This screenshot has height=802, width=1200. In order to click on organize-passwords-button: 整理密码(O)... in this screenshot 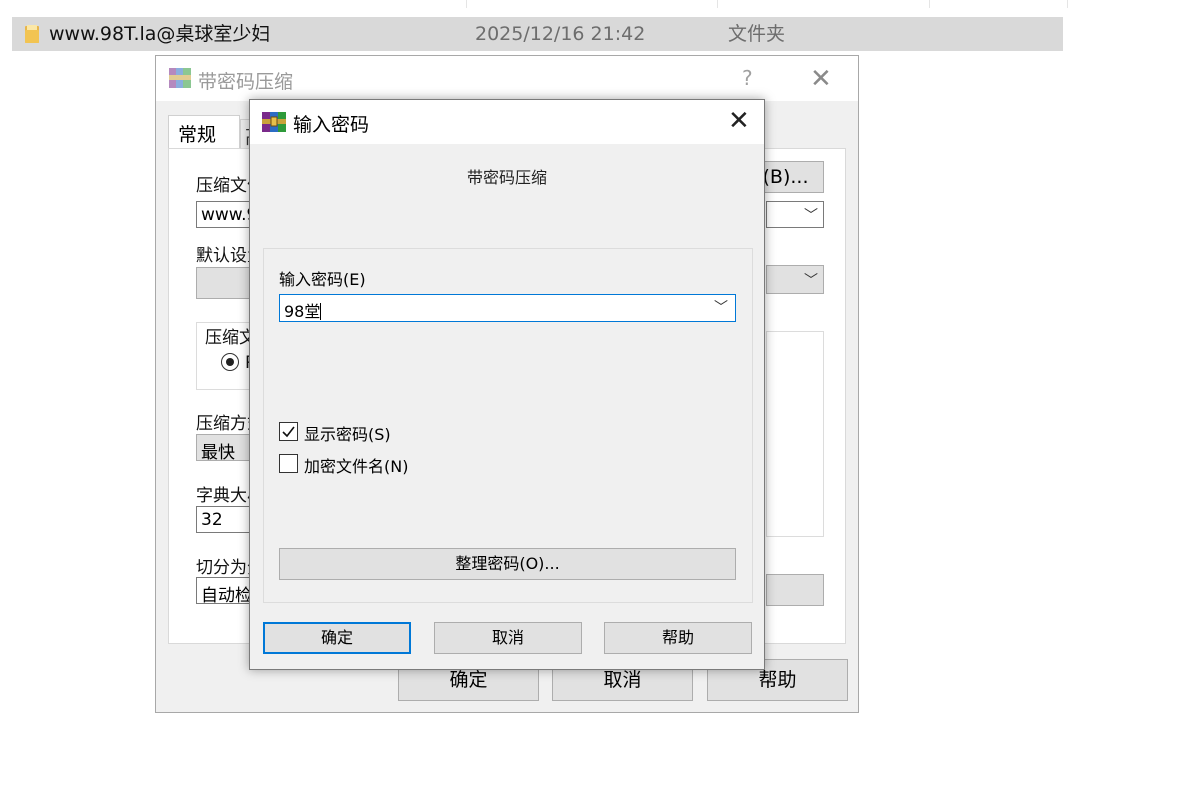, I will do `click(507, 564)`.